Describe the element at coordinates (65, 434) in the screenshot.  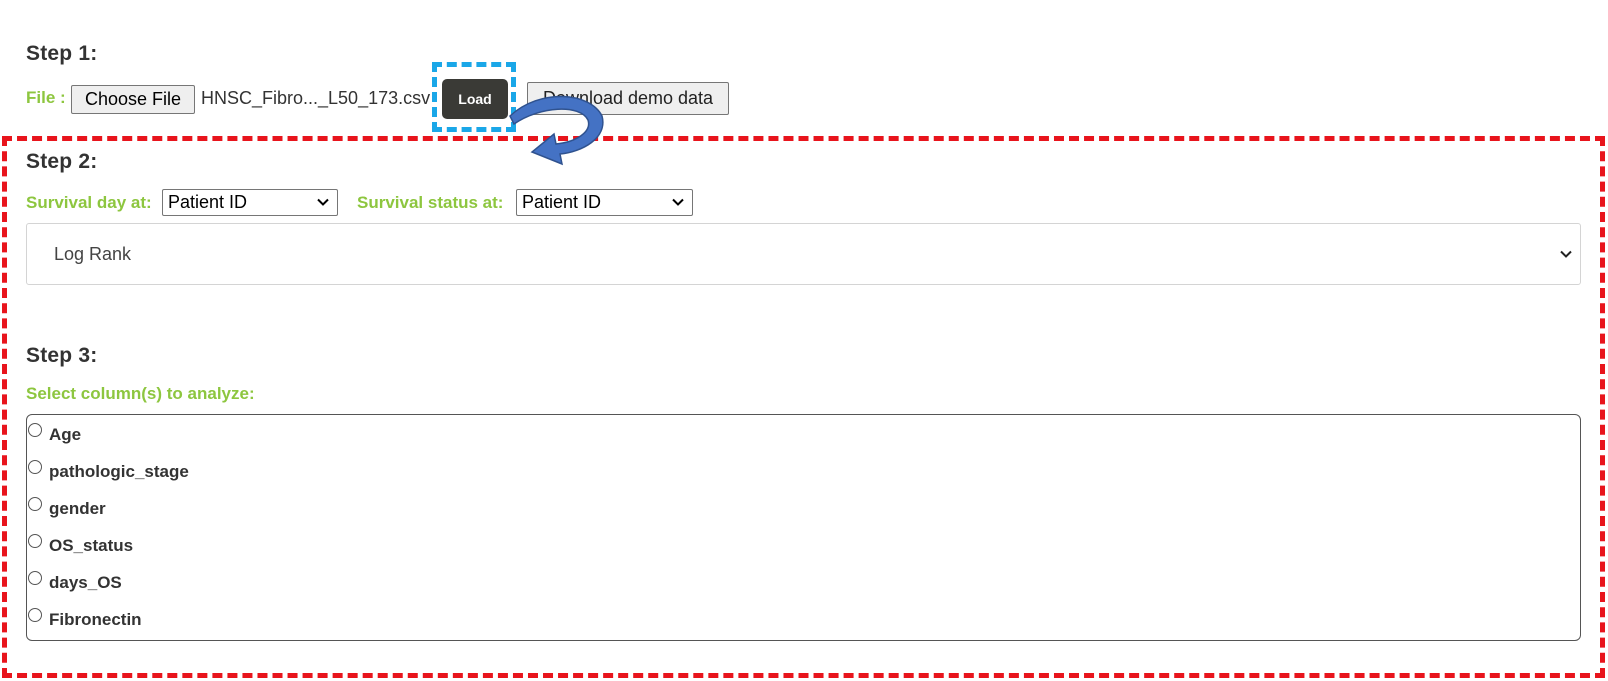
I see `column-option-label: Age` at that location.